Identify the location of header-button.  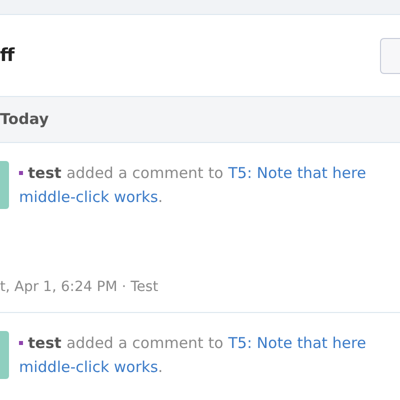
(390, 56).